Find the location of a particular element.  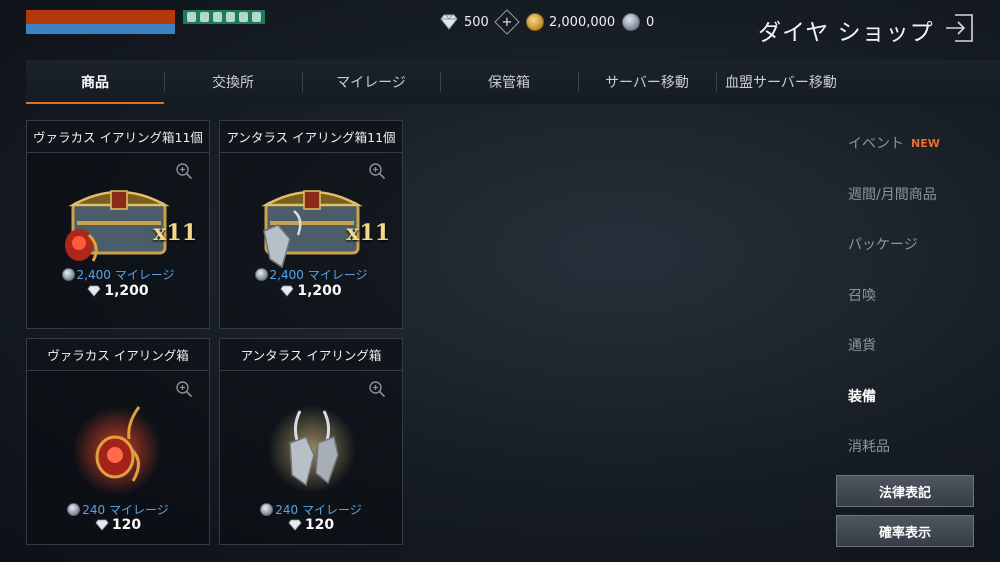

gold-balance: 2,000,000 is located at coordinates (570, 22).